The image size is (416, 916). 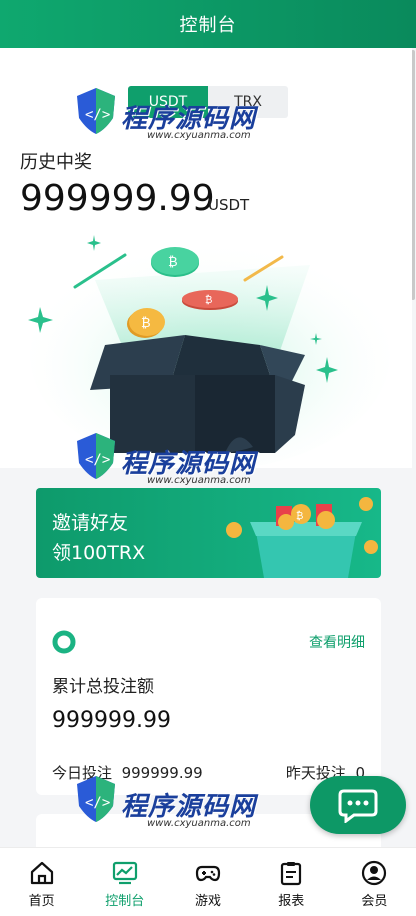 What do you see at coordinates (374, 901) in the screenshot?
I see `nav-member-label: 会员` at bounding box center [374, 901].